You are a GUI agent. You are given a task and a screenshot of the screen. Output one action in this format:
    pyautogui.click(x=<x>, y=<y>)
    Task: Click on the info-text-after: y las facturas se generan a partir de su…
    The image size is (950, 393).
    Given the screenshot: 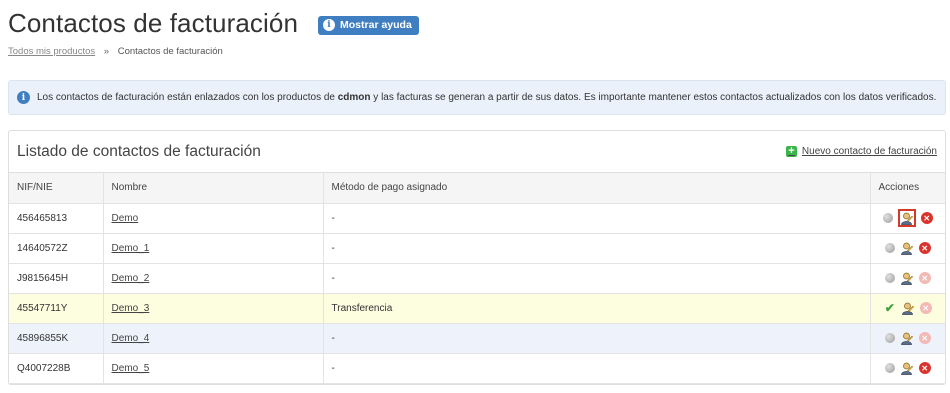 What is the action you would take?
    pyautogui.click(x=653, y=97)
    